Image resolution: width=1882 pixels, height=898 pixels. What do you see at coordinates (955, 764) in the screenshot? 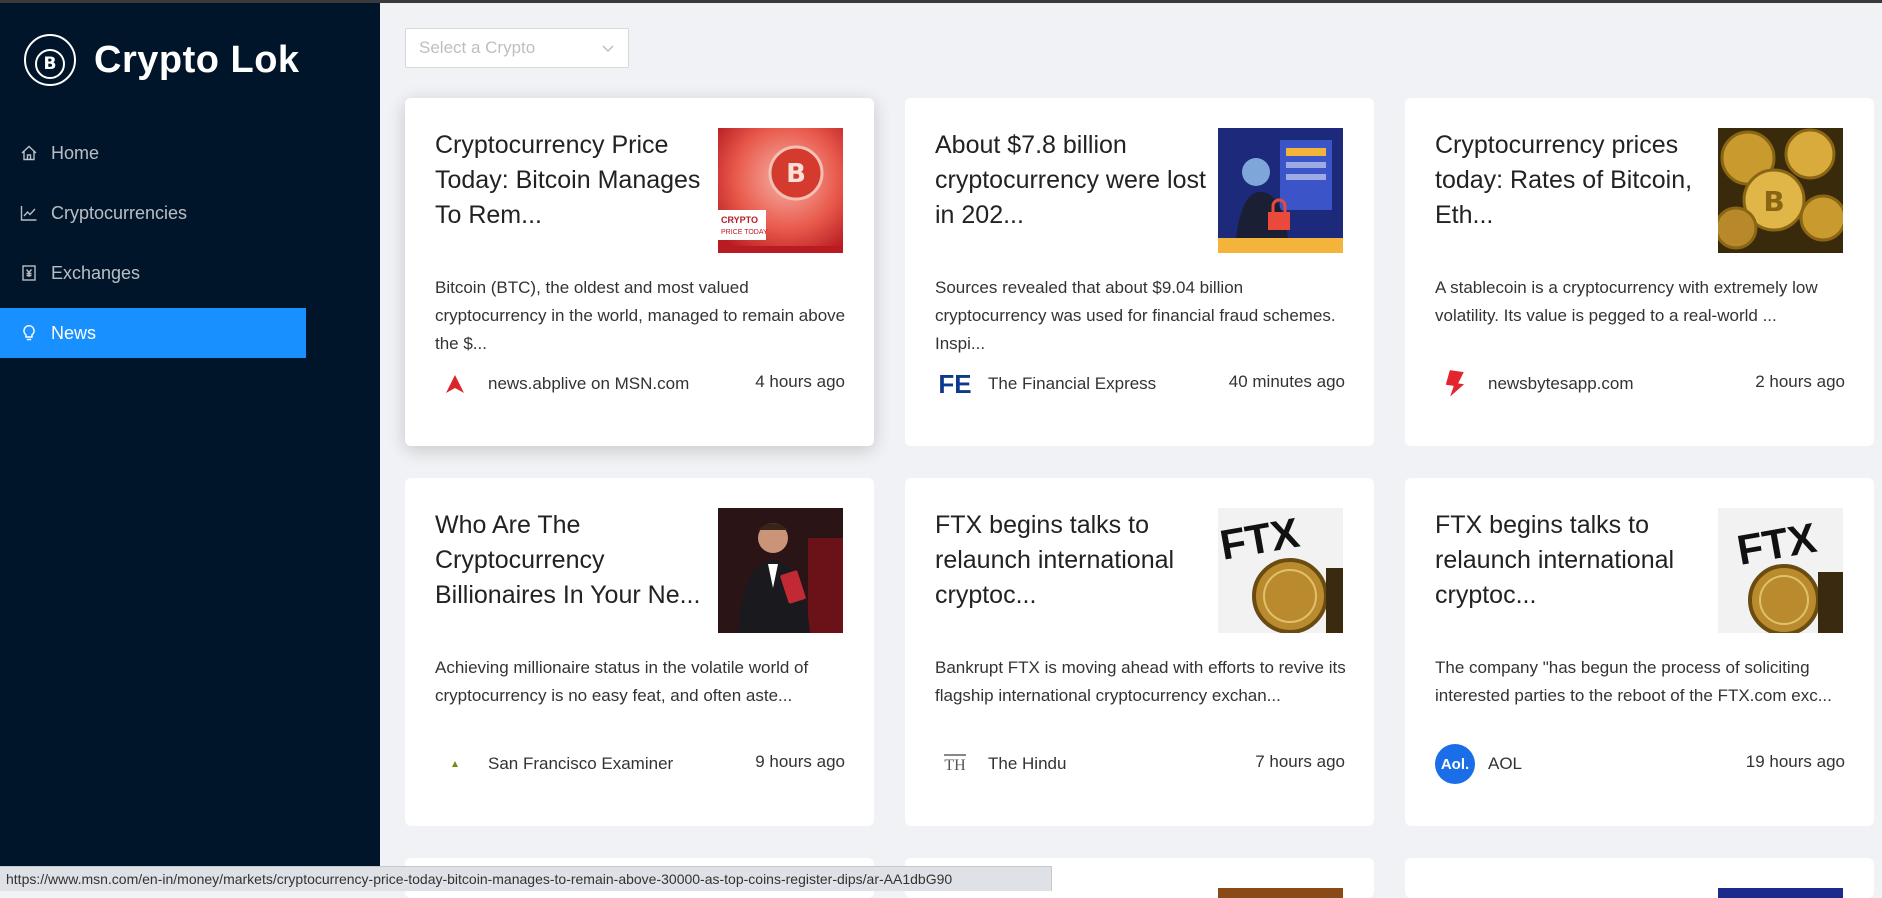
I see `the-hindu-logo-icon: TH` at bounding box center [955, 764].